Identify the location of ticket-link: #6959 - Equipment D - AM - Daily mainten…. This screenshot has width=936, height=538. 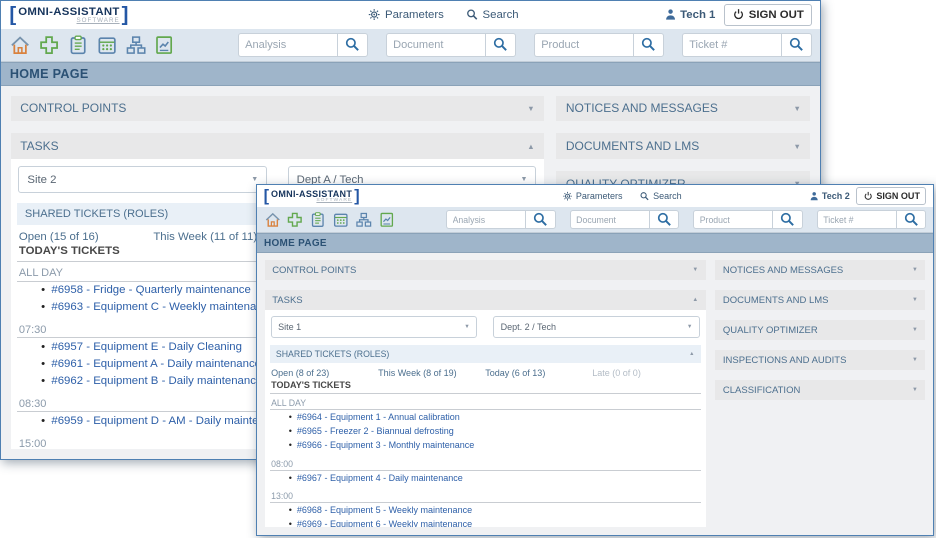
(170, 421).